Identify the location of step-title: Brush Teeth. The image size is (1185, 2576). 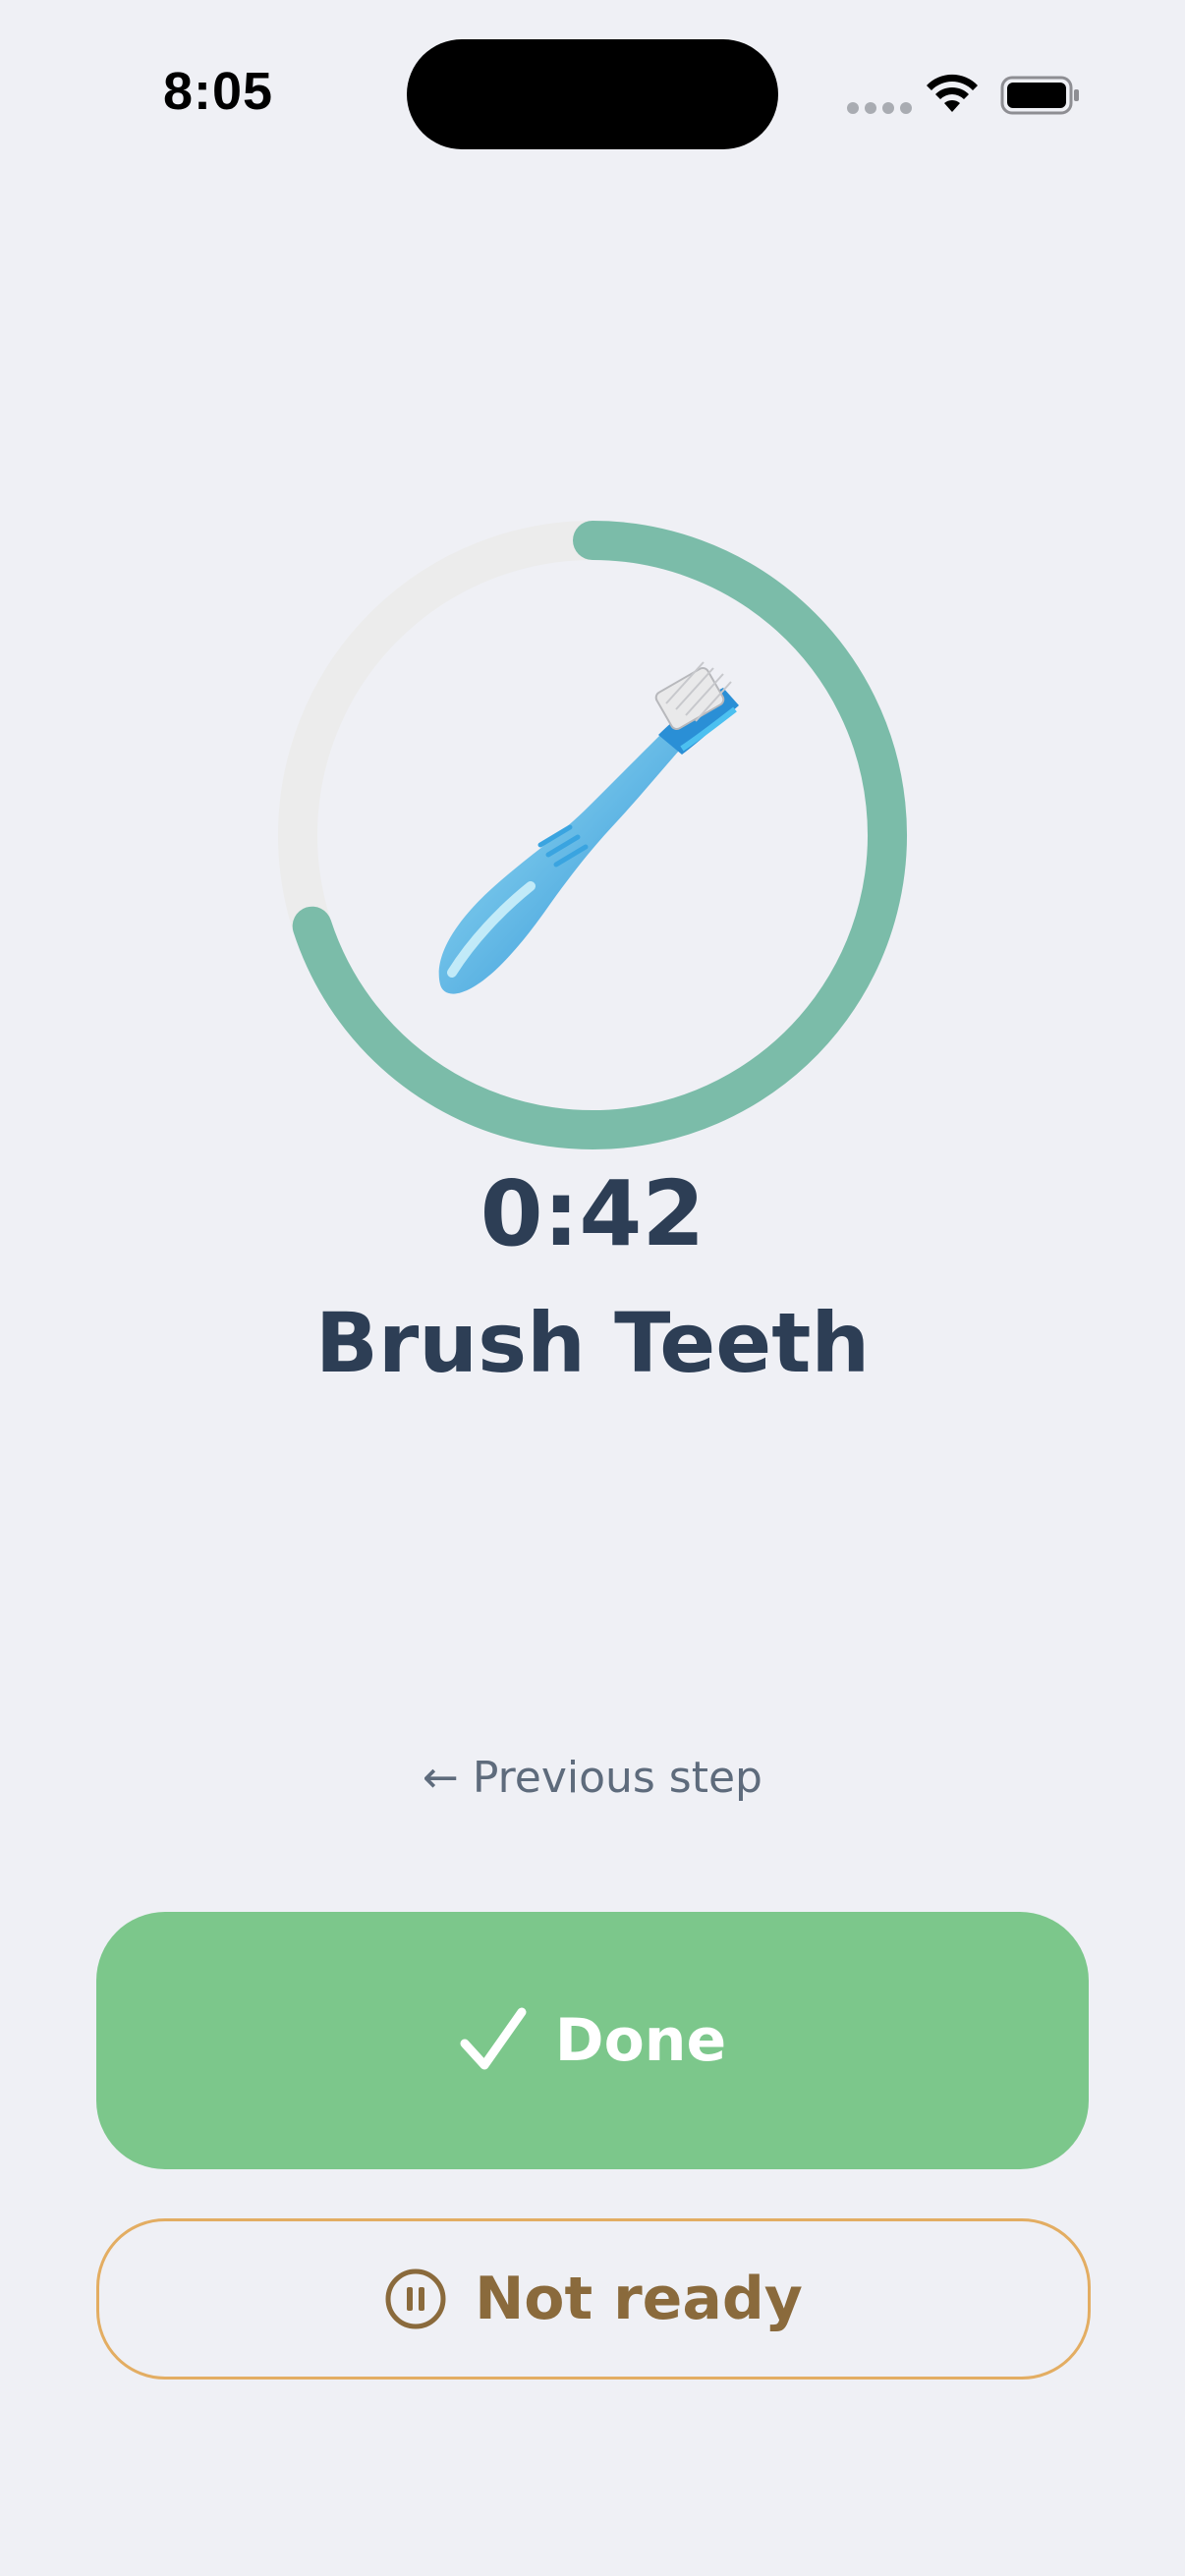
(592, 1343).